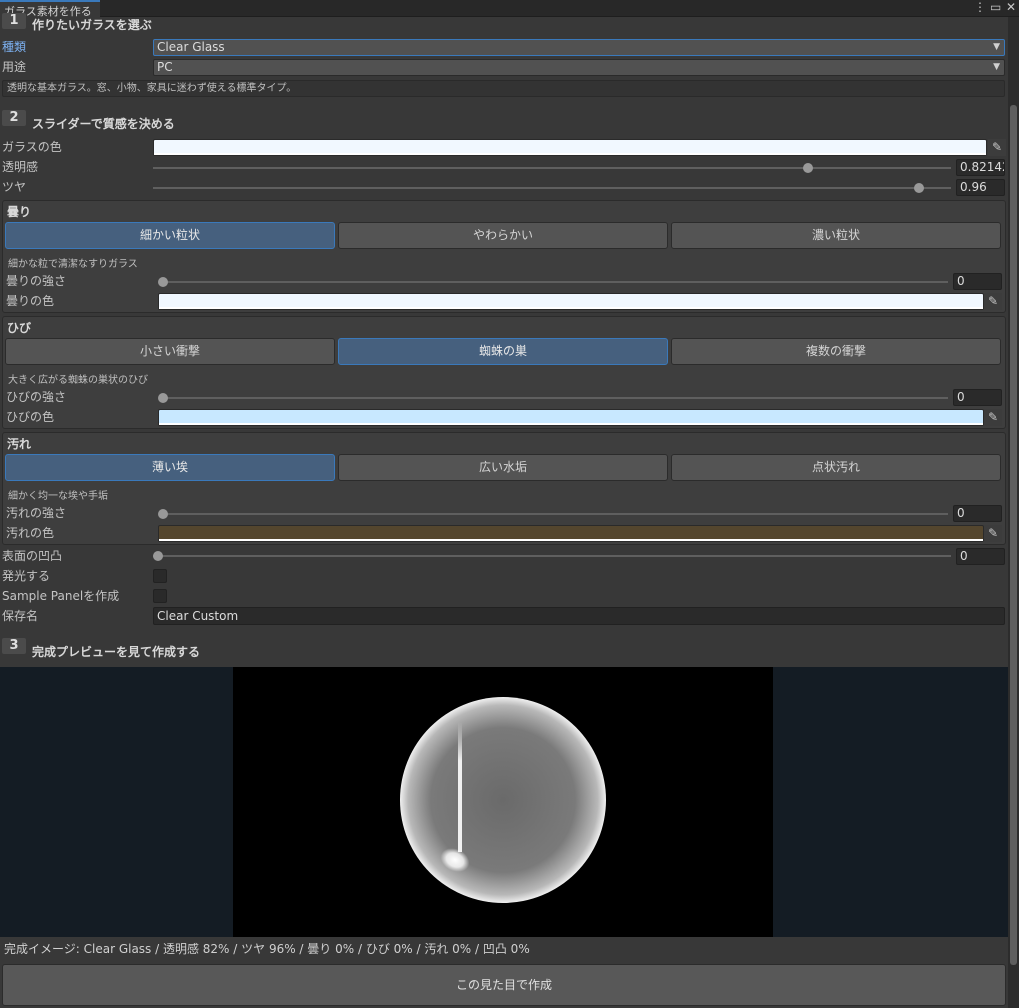 The height and width of the screenshot is (1008, 1019). I want to click on crack-option-web: 蜘蛛の巣, so click(503, 351).